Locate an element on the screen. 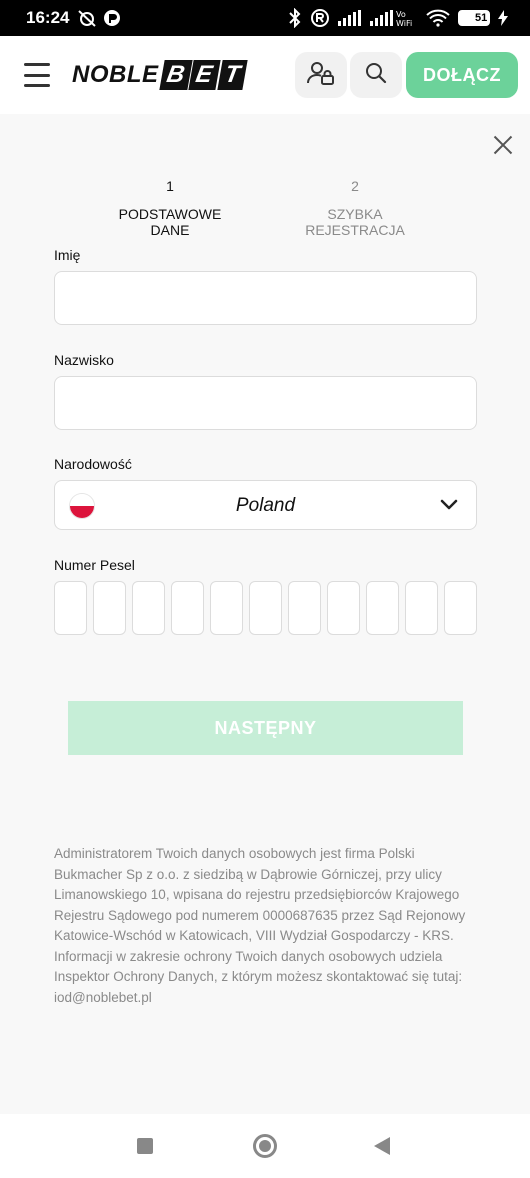 Image resolution: width=530 pixels, height=1178 pixels. last-name-input is located at coordinates (265, 403).